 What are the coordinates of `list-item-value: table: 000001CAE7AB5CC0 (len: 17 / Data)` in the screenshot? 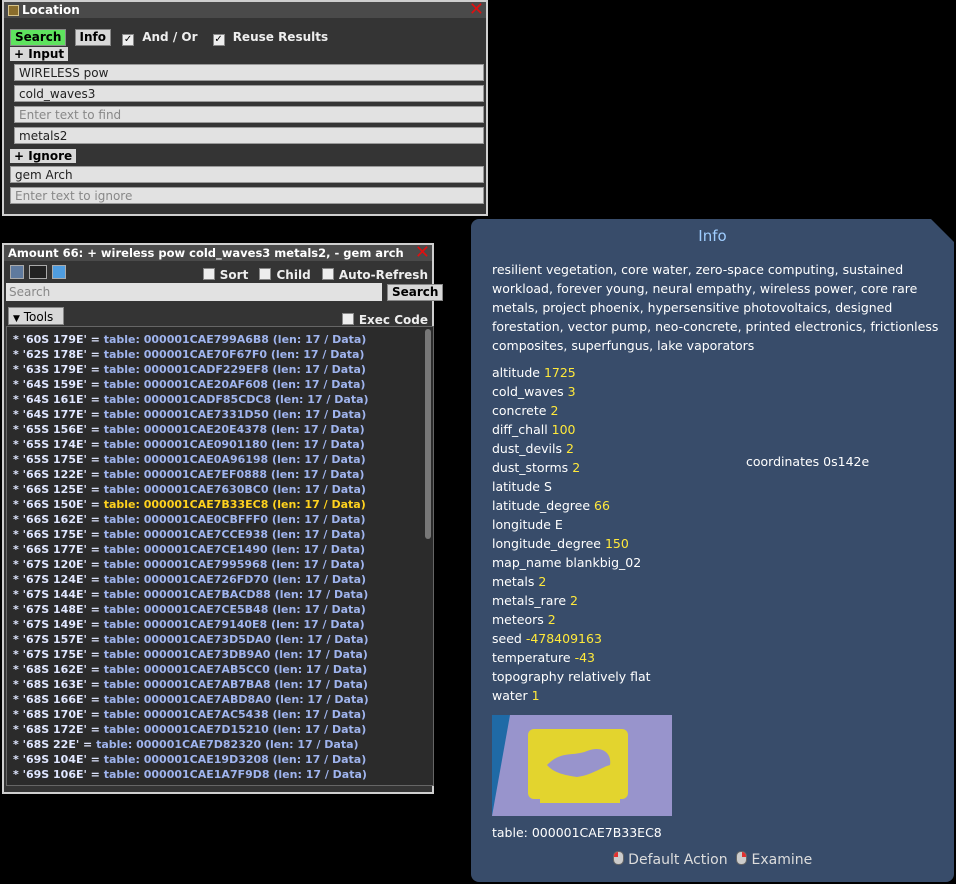 It's located at (235, 669).